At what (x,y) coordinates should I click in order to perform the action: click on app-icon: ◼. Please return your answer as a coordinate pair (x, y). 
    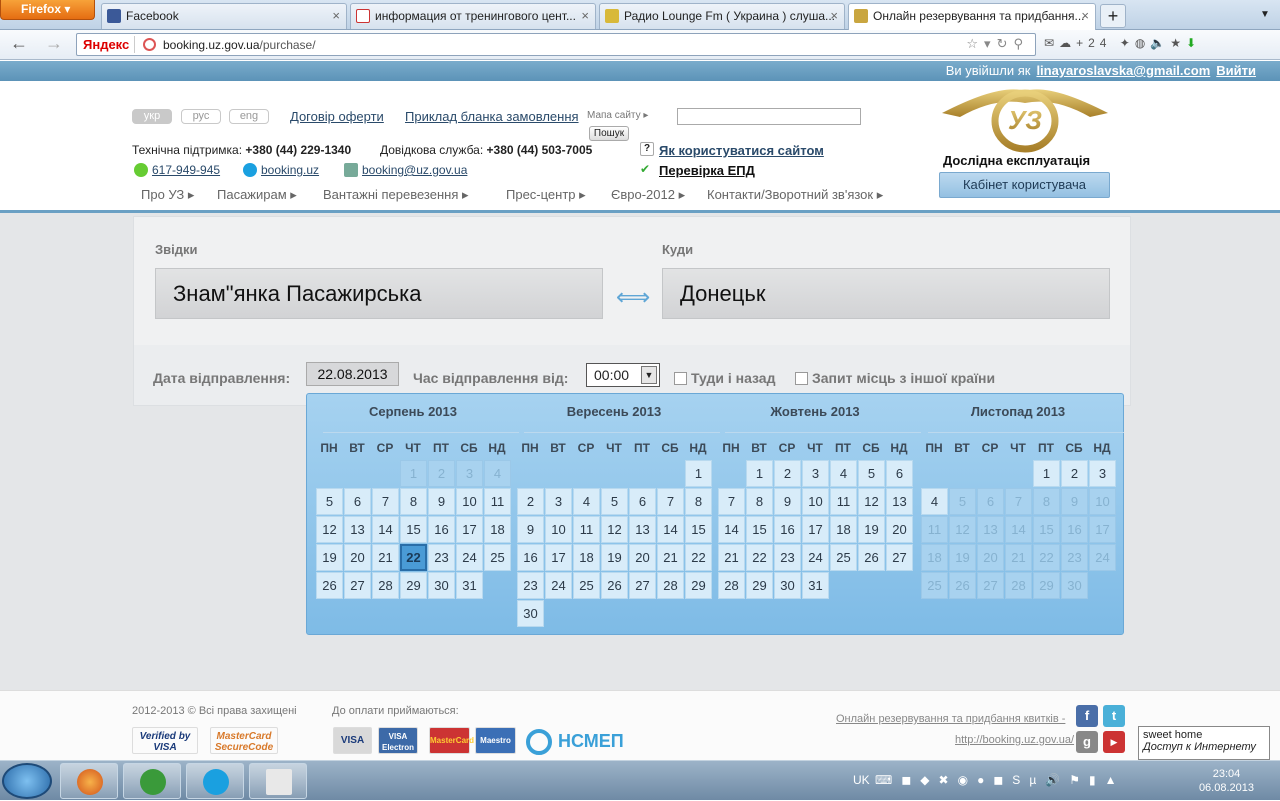
    Looking at the image, I should click on (1002, 780).